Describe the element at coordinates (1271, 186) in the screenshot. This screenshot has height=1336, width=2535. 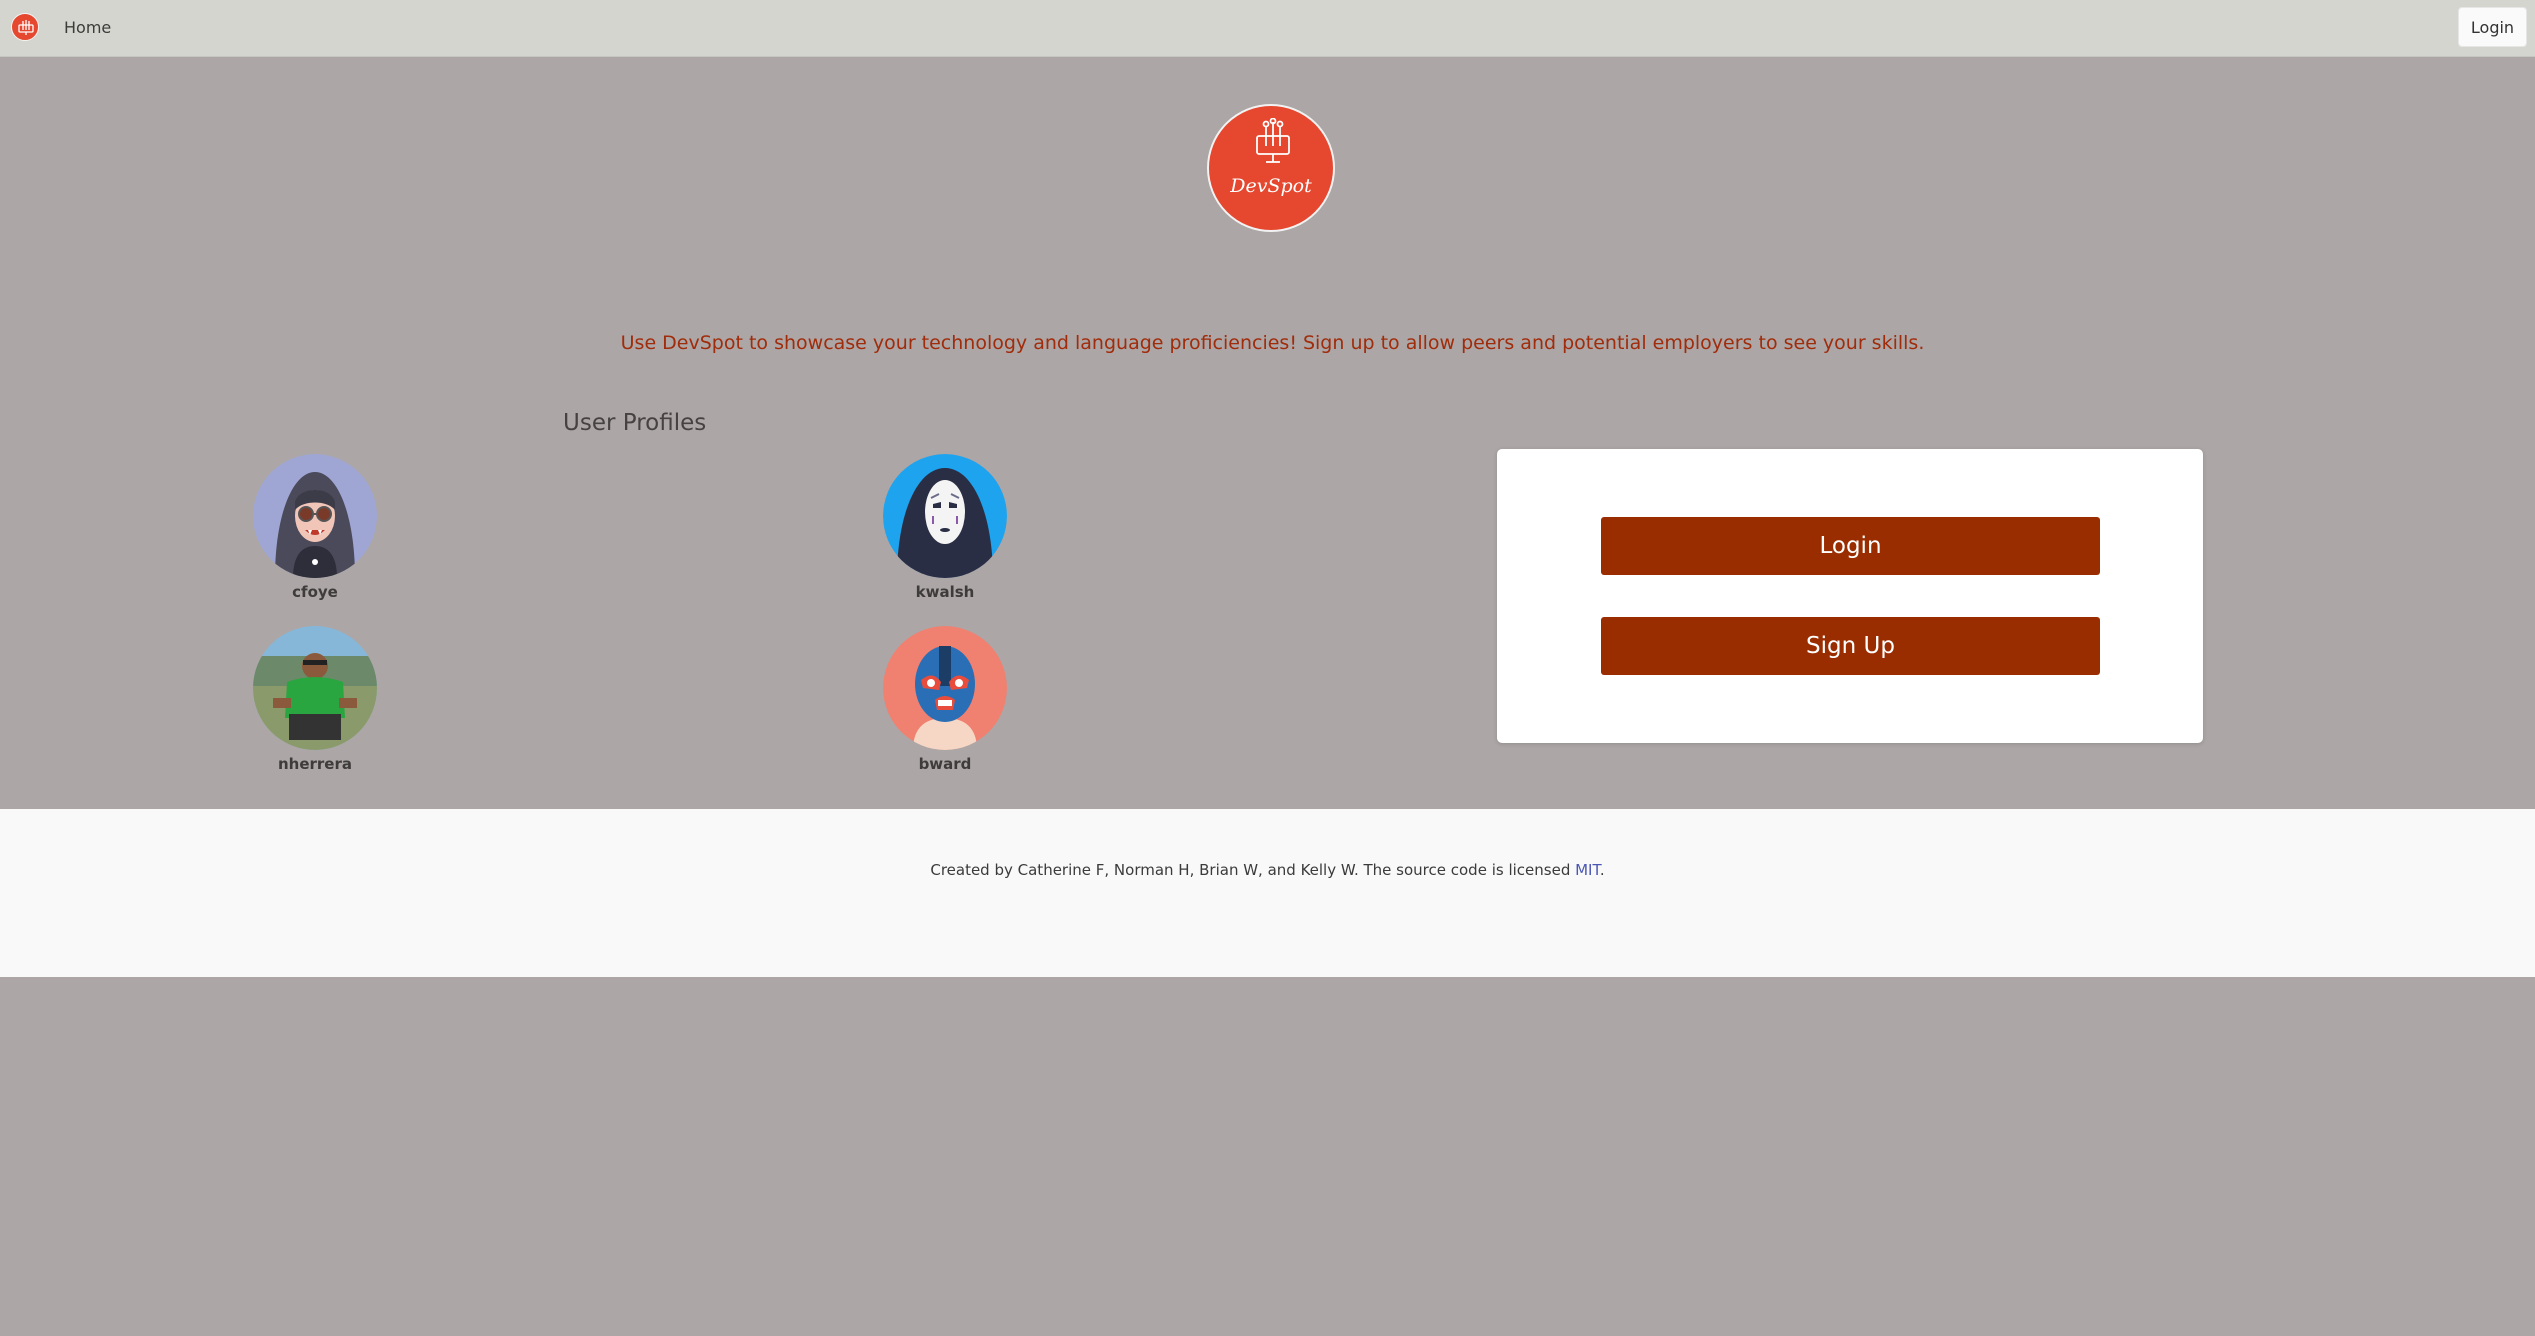
I see `brand-name: DevSpot` at that location.